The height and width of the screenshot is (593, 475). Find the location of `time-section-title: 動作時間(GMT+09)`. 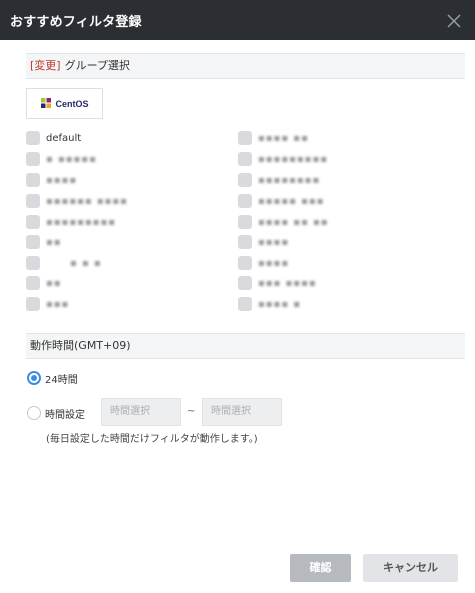

time-section-title: 動作時間(GMT+09) is located at coordinates (80, 345).